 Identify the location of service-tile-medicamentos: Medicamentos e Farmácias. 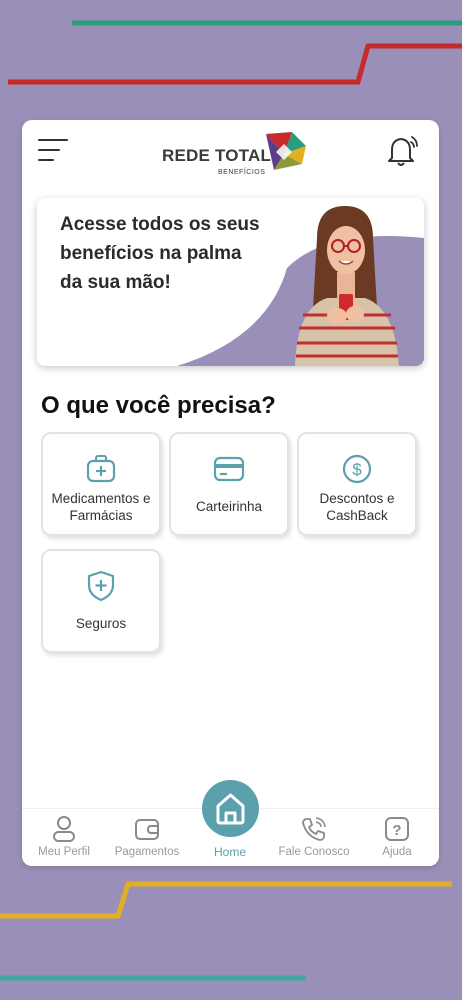
(101, 484).